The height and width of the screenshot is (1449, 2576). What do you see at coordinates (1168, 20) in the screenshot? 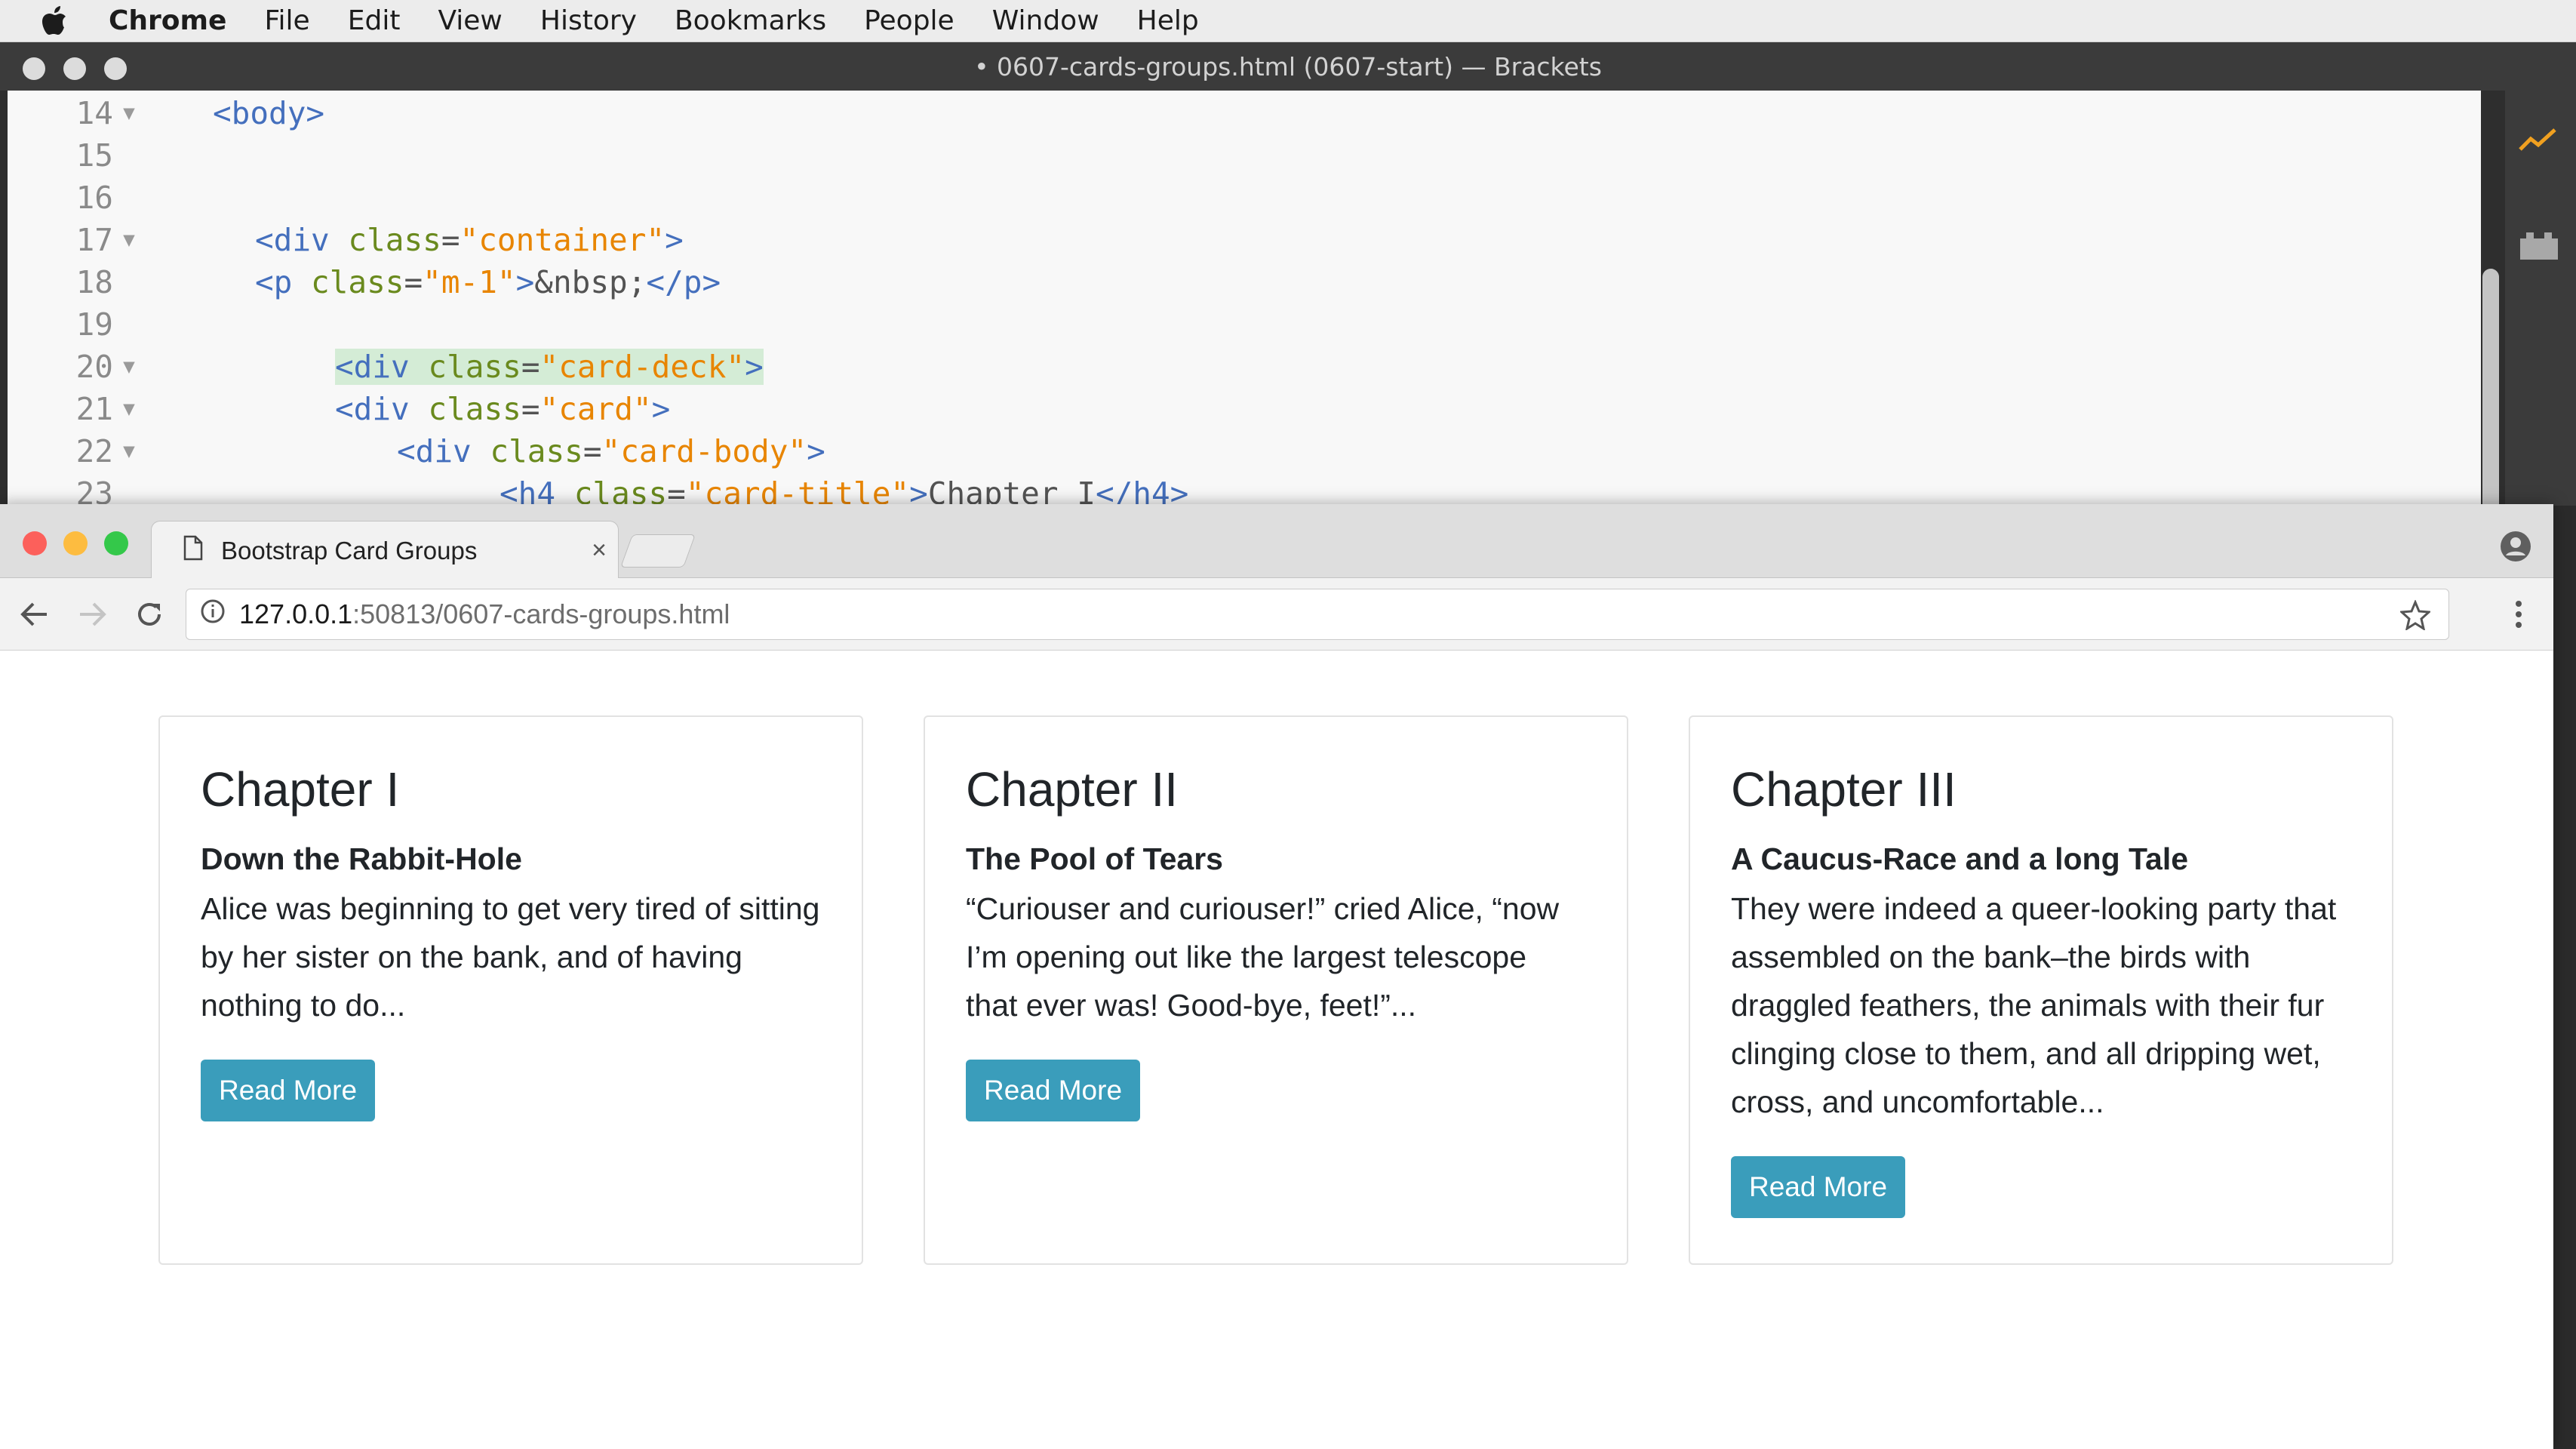
I see `menu-help: Help` at bounding box center [1168, 20].